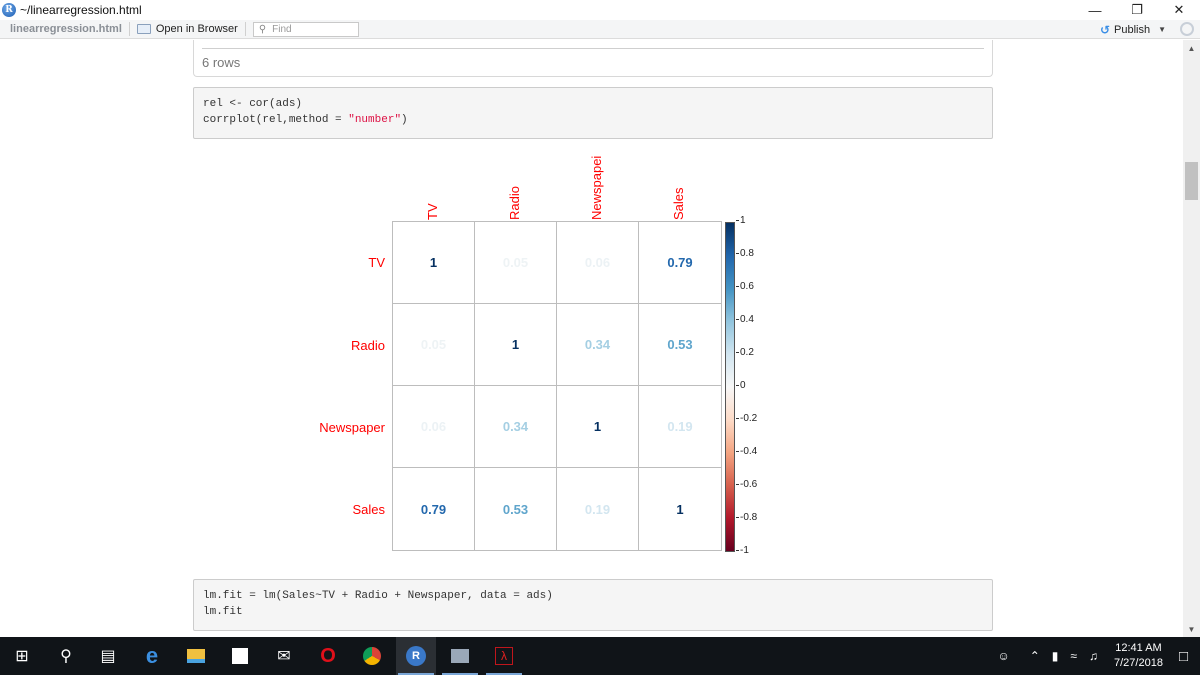  Describe the element at coordinates (593, 48) in the screenshot. I see `table-divider` at that location.